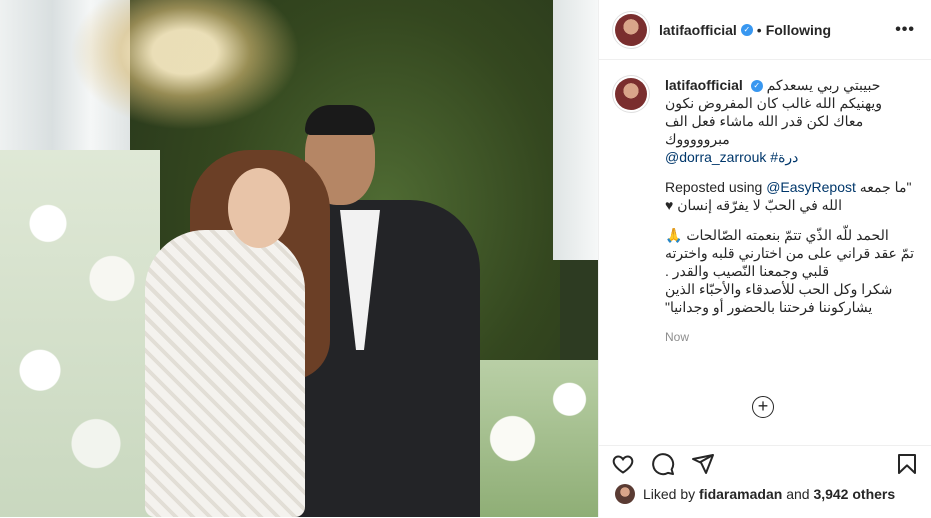  What do you see at coordinates (698, 30) in the screenshot?
I see `username-link: latifaofficial` at bounding box center [698, 30].